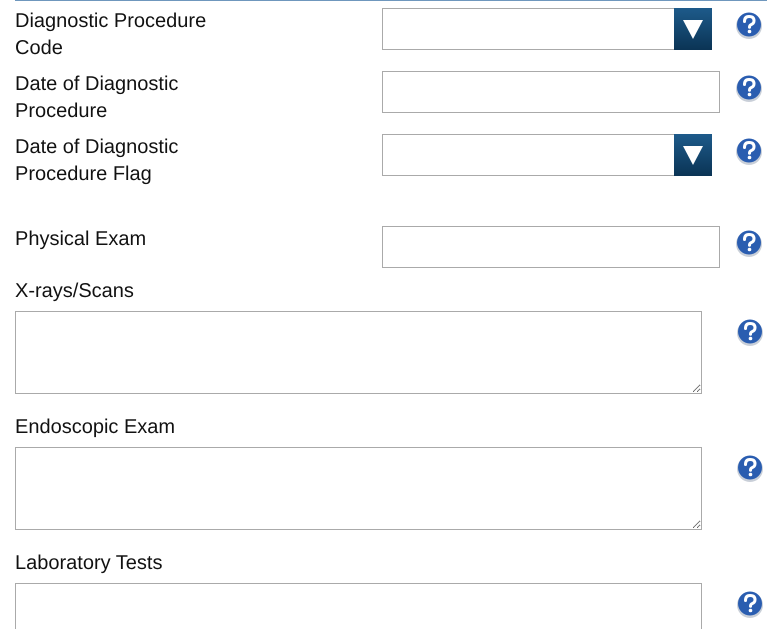 This screenshot has height=629, width=767. Describe the element at coordinates (81, 239) in the screenshot. I see `field-label: Physical Exam` at that location.